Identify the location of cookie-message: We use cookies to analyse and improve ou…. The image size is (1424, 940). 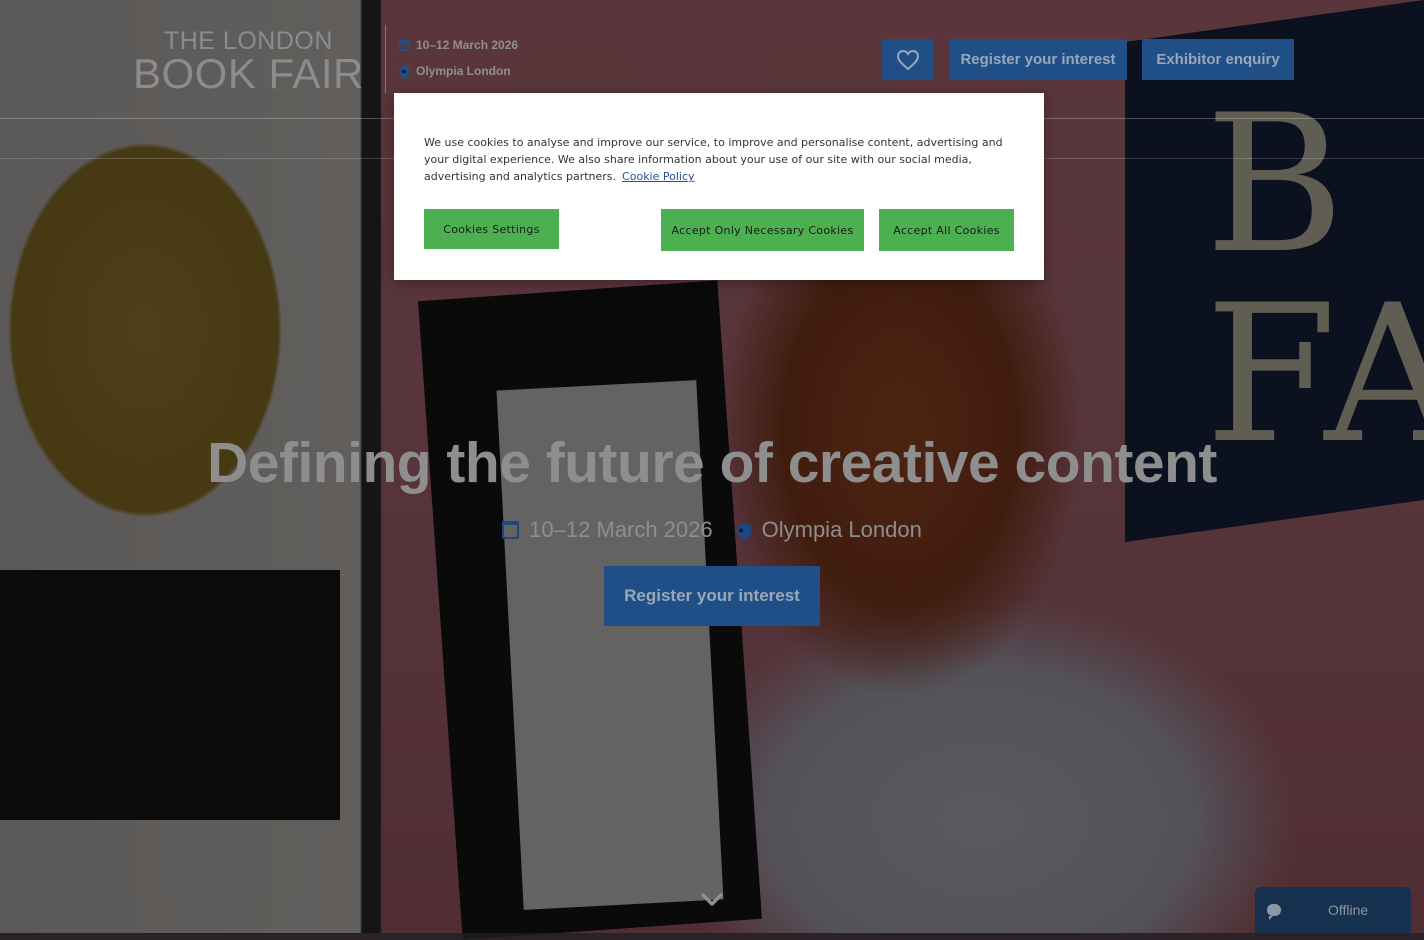
(721, 159).